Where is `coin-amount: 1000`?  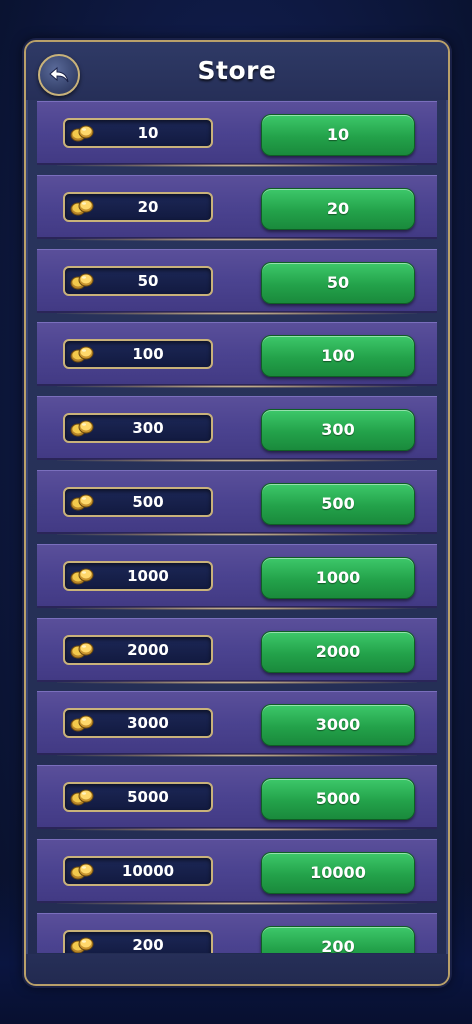
coin-amount: 1000 is located at coordinates (148, 575).